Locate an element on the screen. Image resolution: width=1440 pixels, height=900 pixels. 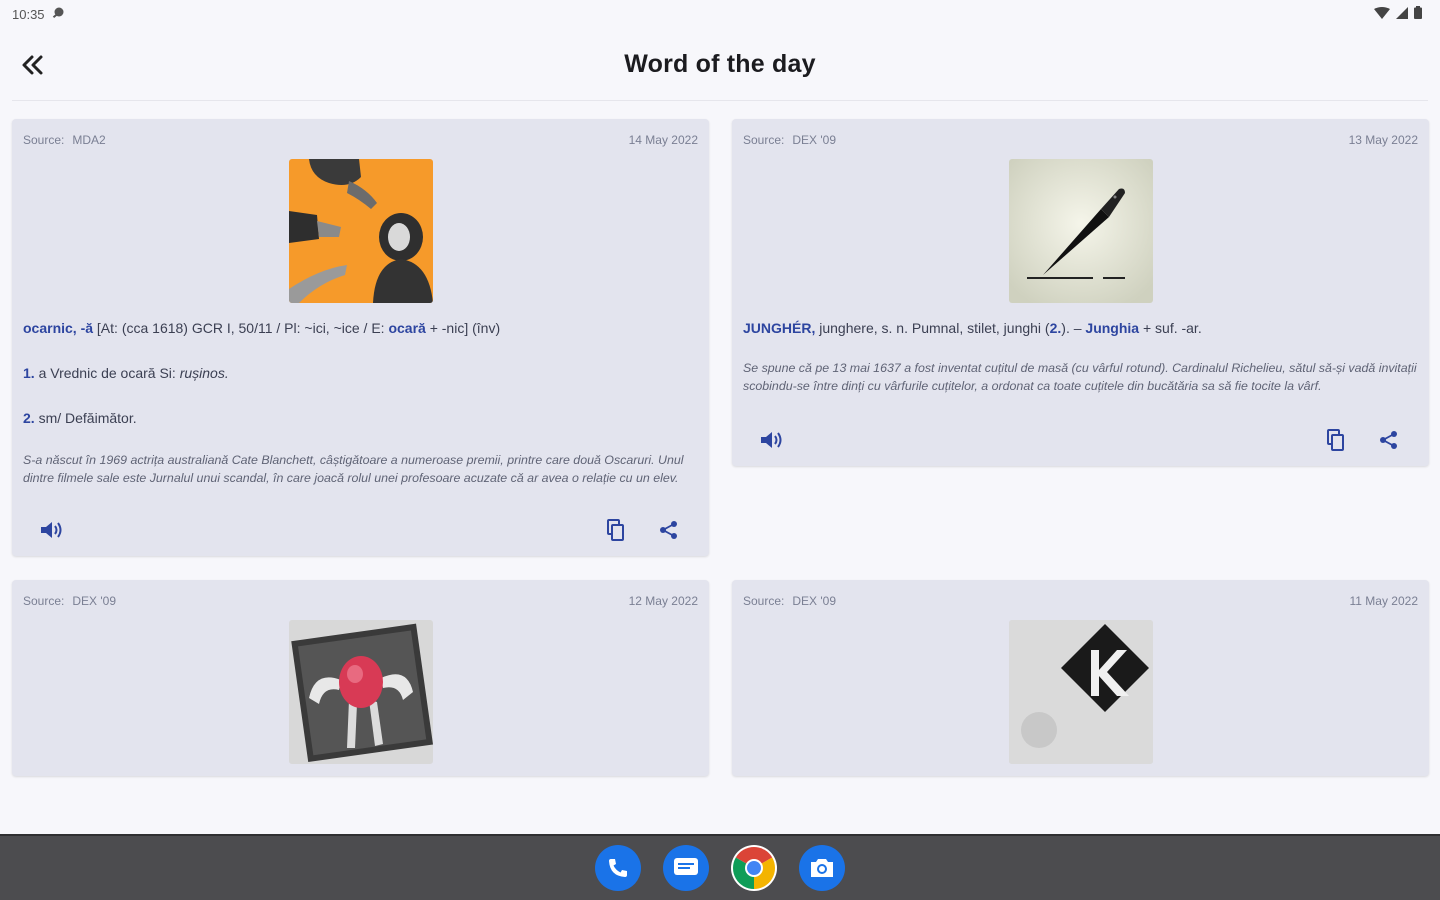
source-value: MDA2 is located at coordinates (89, 140).